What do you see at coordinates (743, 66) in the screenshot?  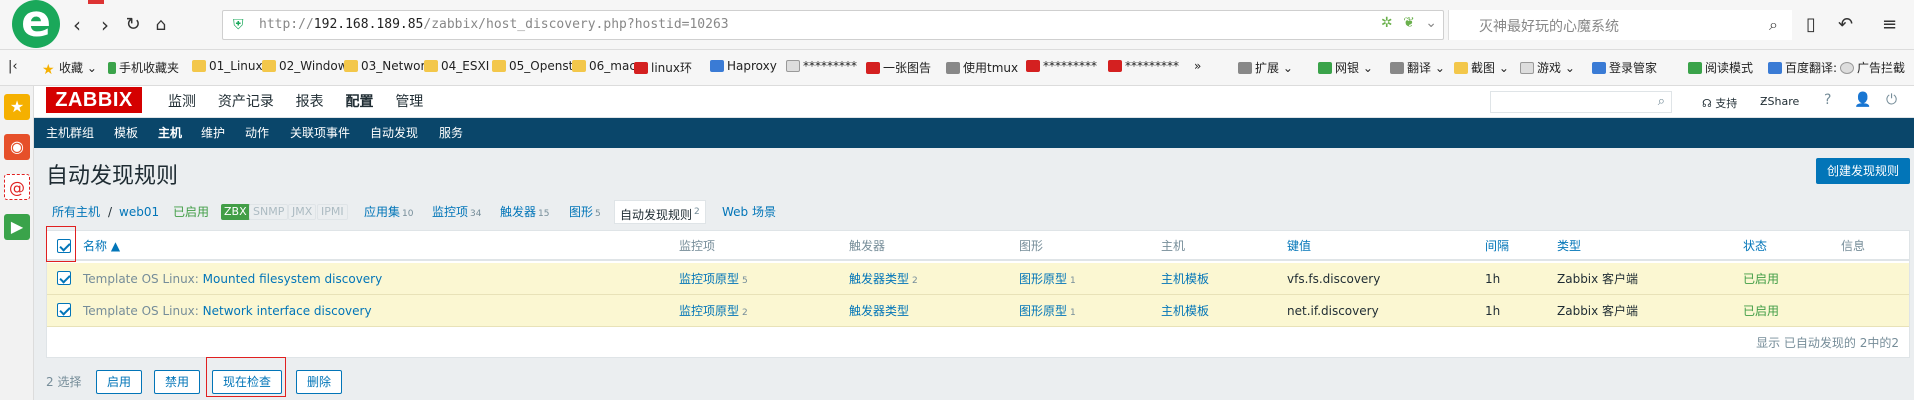 I see `bookmark-haproxy: Haproxy` at bounding box center [743, 66].